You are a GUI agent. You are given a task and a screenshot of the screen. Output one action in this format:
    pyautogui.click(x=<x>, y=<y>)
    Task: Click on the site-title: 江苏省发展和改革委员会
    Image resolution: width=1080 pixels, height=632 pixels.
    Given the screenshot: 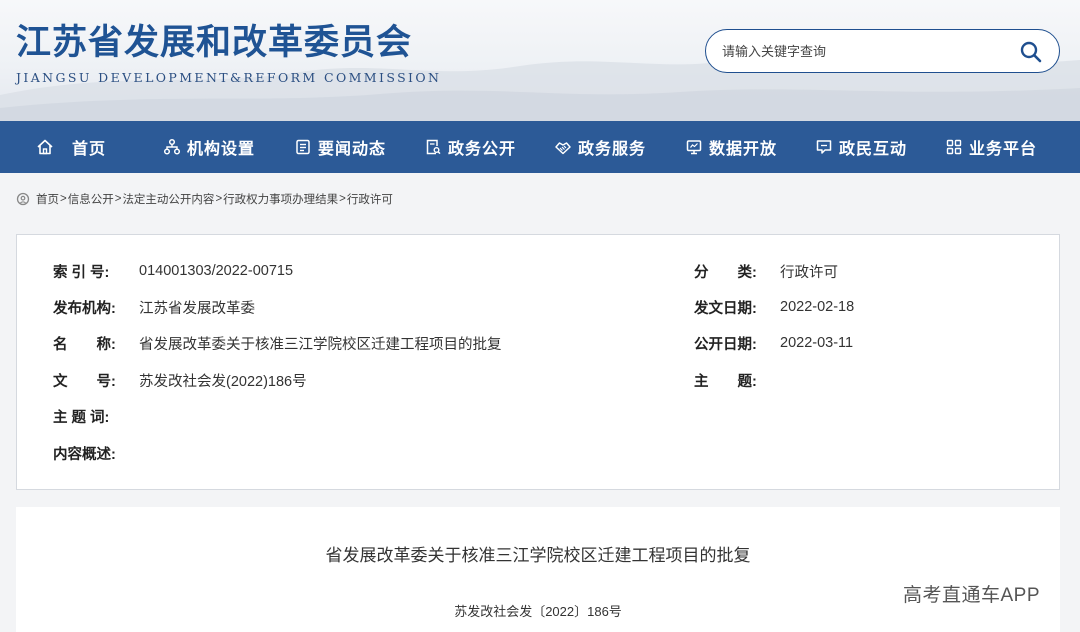 What is the action you would take?
    pyautogui.click(x=214, y=42)
    